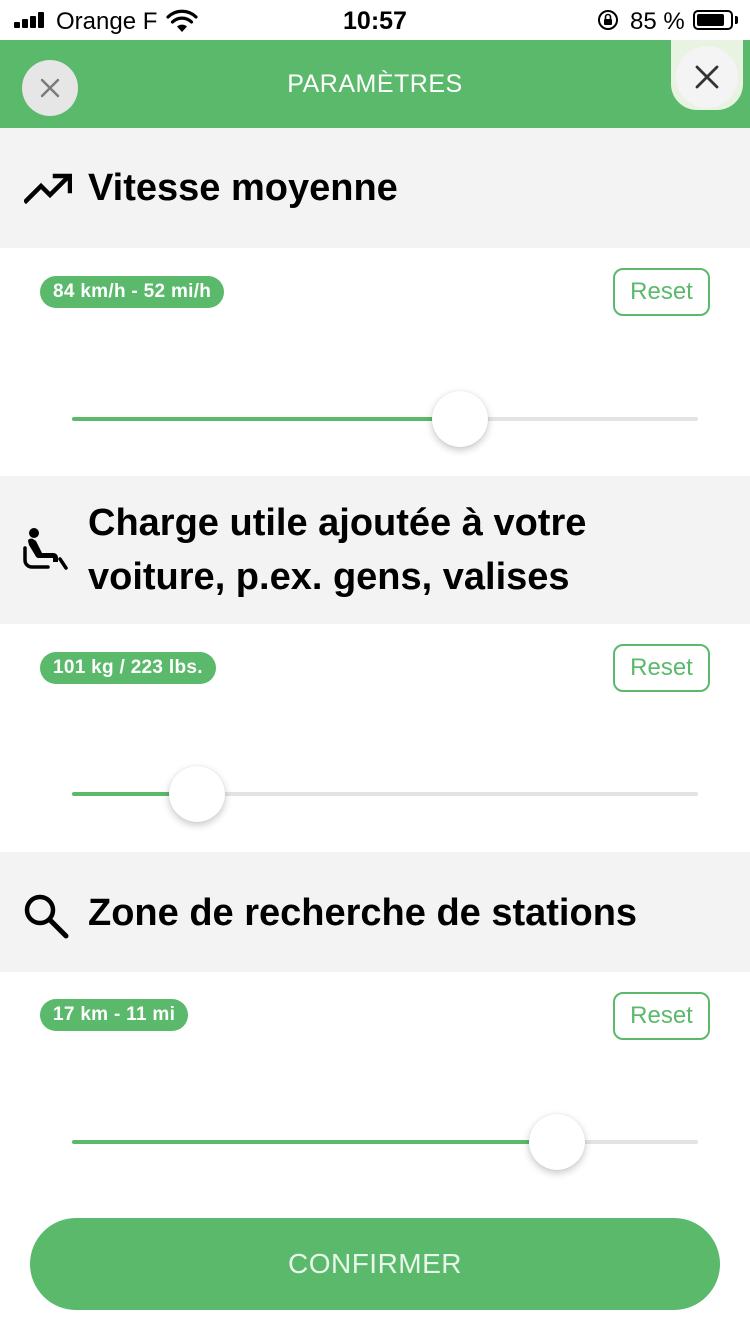  I want to click on section-title-payload-line2: voiture, p.ex. gens, valises, so click(329, 577).